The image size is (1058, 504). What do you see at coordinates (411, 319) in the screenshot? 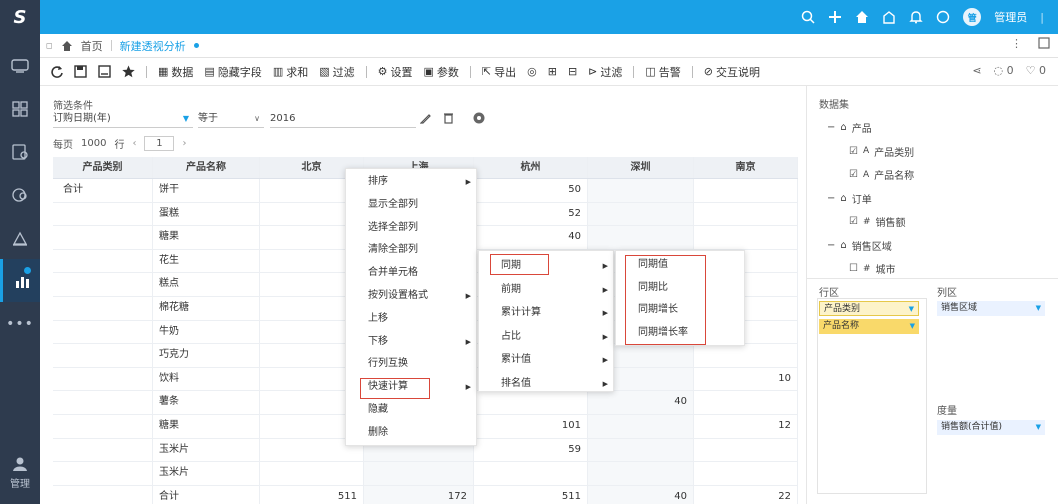
I see `menu-item: 上移` at bounding box center [411, 319].